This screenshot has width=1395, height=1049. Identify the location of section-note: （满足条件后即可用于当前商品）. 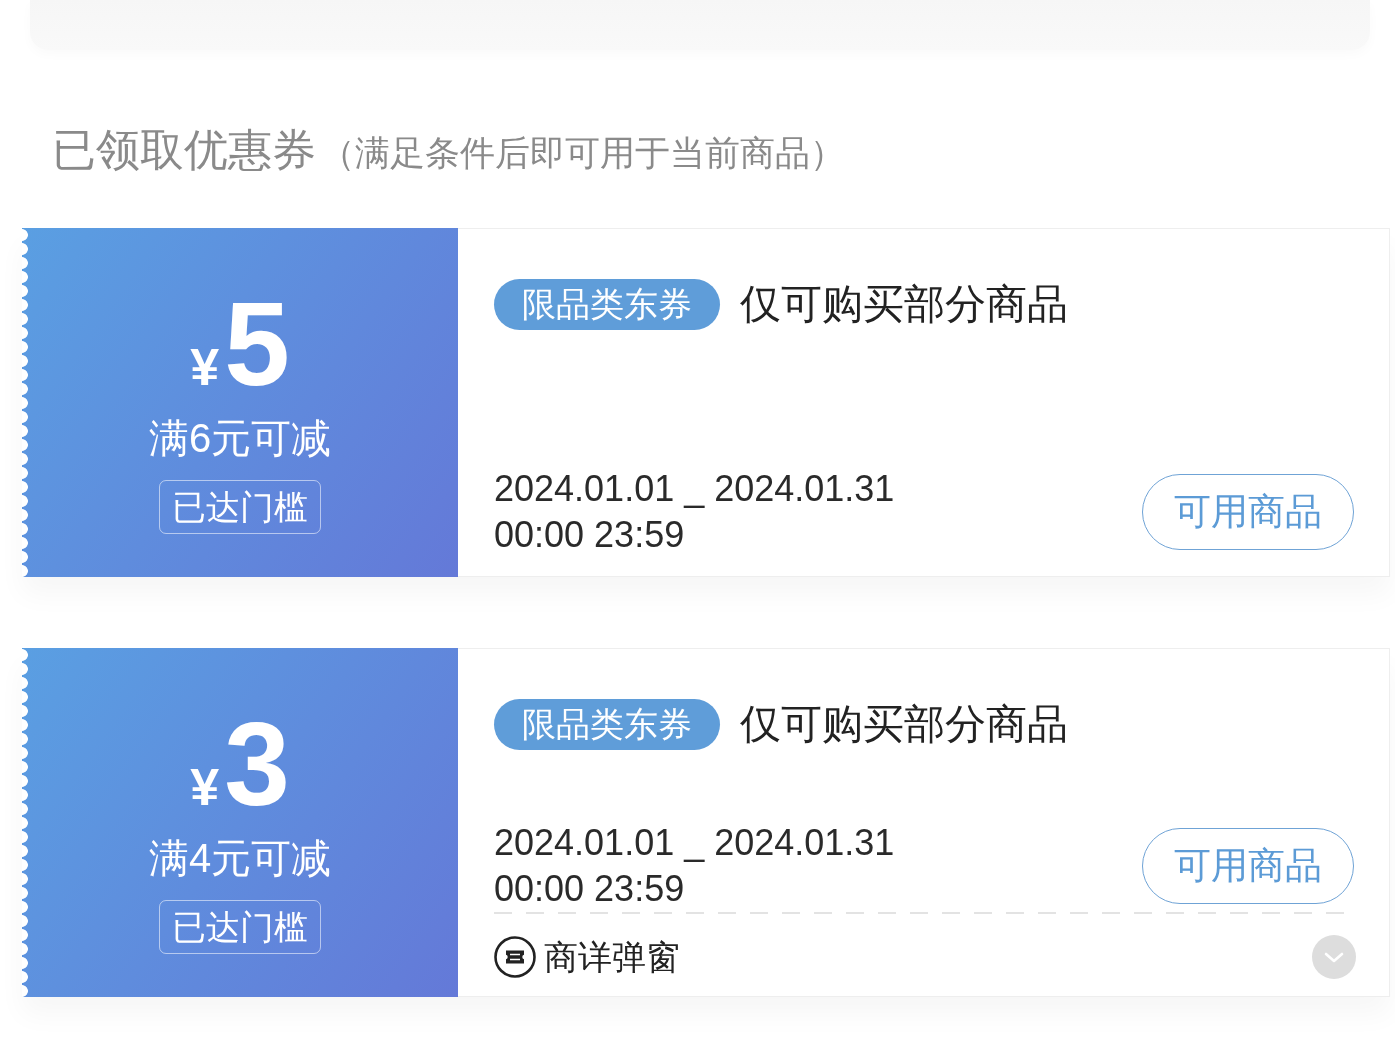
(582, 153).